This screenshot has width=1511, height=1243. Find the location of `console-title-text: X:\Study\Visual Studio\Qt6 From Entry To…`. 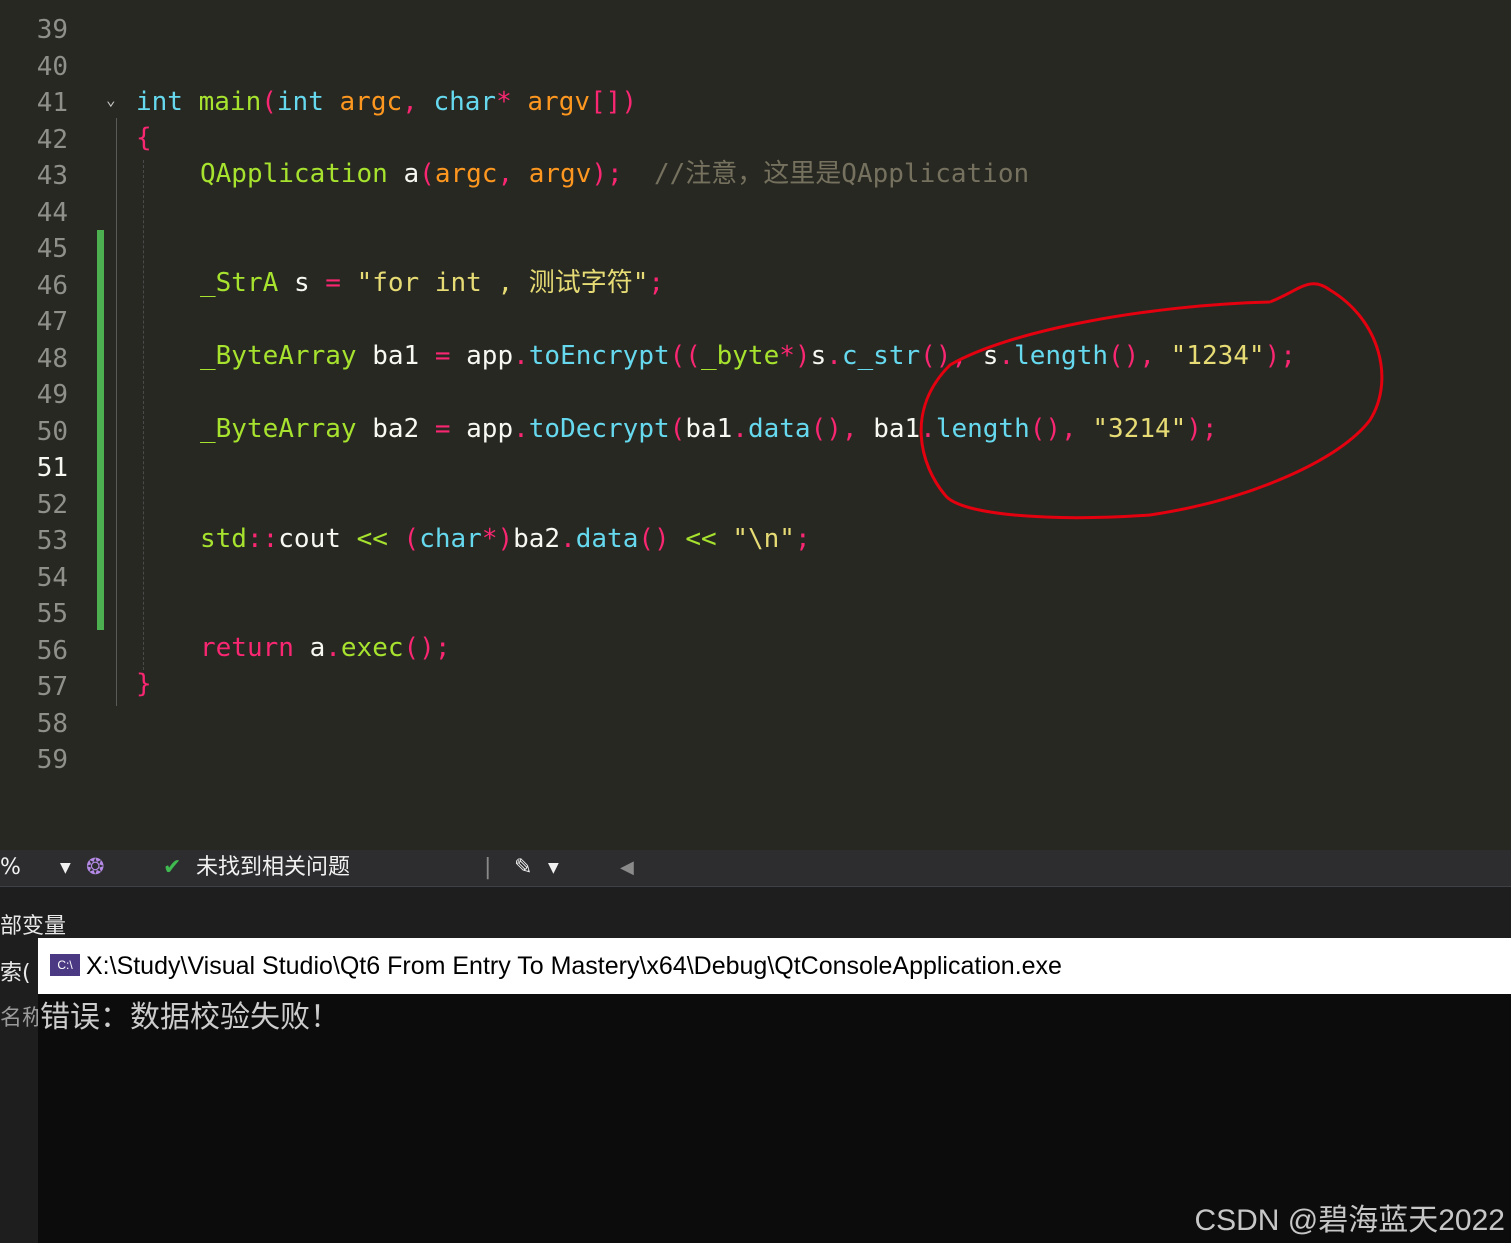

console-title-text: X:\Study\Visual Studio\Qt6 From Entry To… is located at coordinates (574, 966).